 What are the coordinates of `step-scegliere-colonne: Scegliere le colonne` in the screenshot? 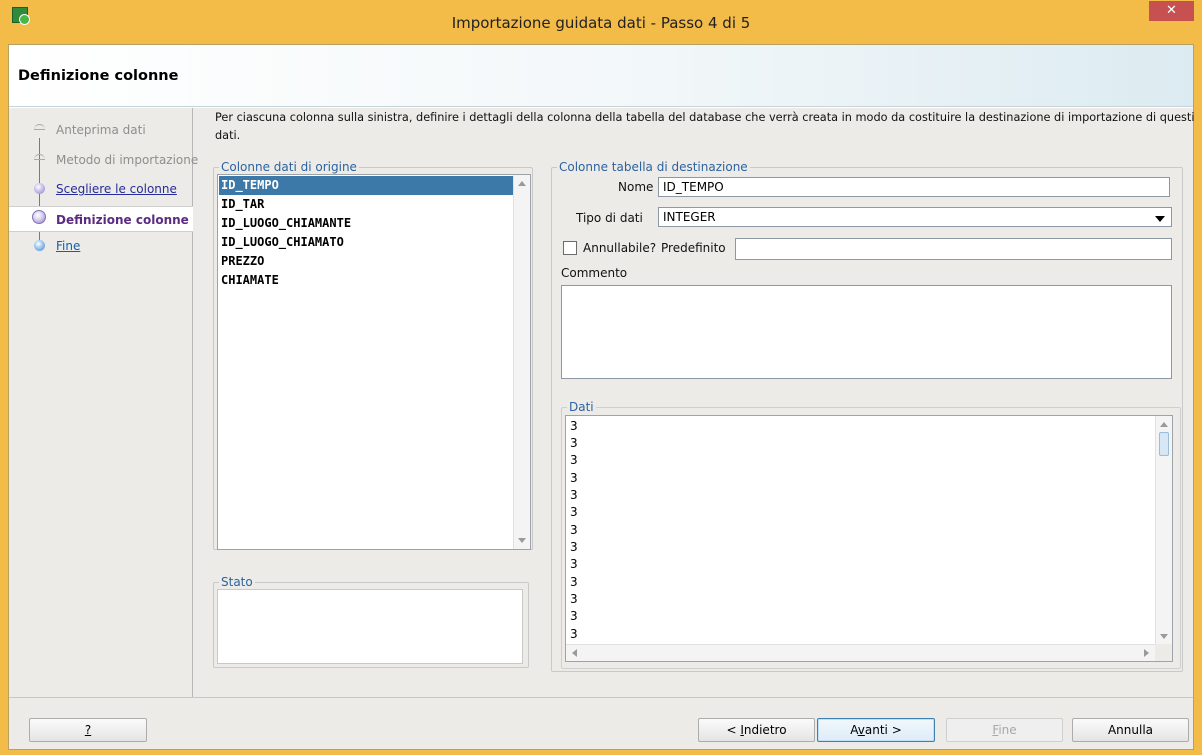 It's located at (101, 189).